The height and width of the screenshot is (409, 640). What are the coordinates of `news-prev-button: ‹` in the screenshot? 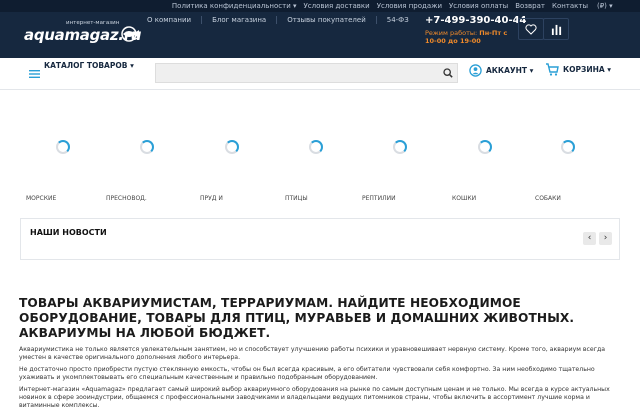 It's located at (589, 238).